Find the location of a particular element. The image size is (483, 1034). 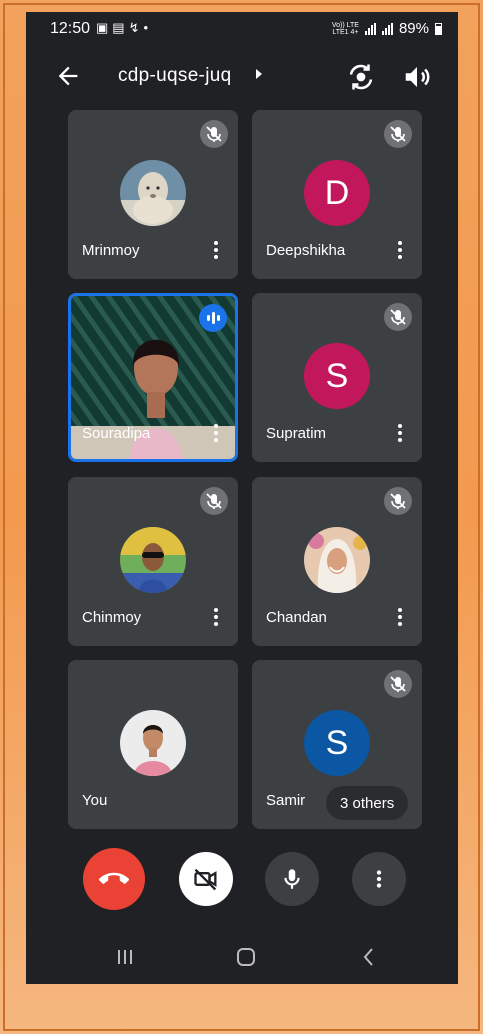

notification-icons: ▣▤↯• is located at coordinates (124, 28).